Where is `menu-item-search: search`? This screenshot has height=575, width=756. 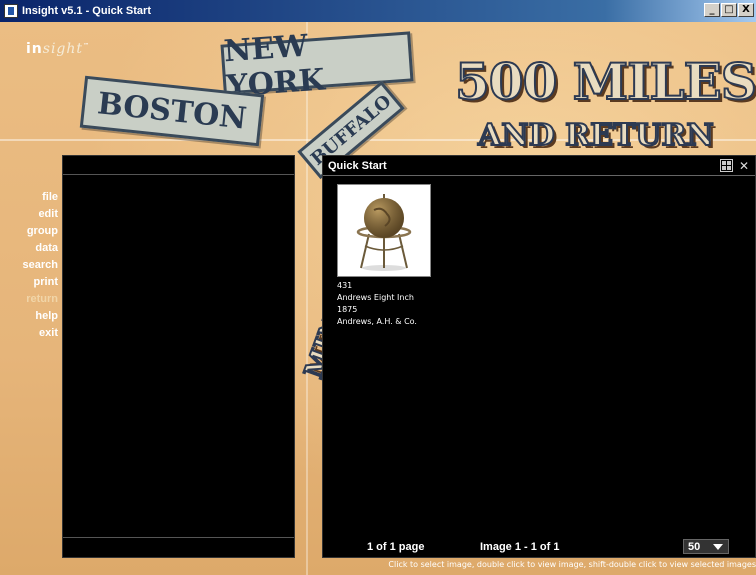 menu-item-search: search is located at coordinates (30, 265).